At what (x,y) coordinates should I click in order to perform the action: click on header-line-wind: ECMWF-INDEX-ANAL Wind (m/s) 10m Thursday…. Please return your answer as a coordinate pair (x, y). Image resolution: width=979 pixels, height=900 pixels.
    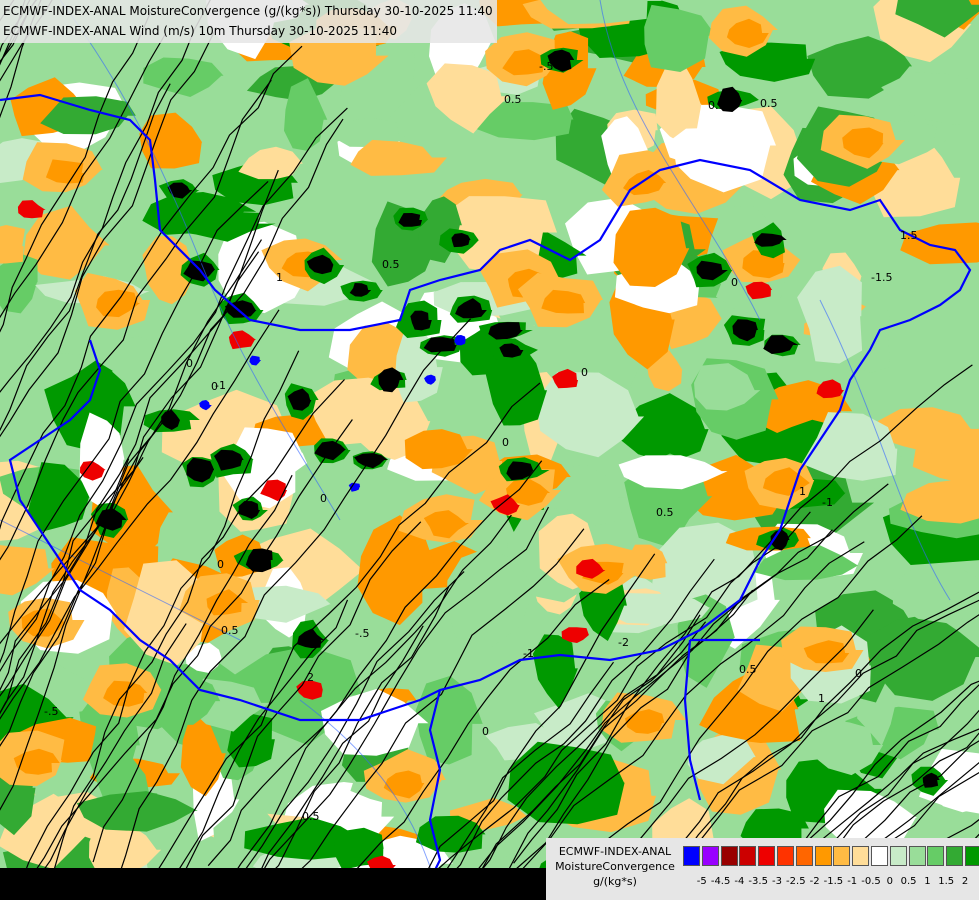
    Looking at the image, I should click on (200, 31).